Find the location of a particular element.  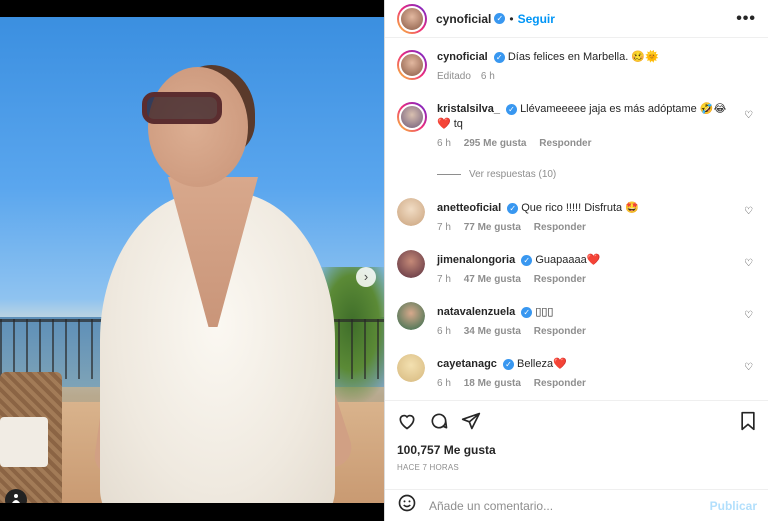

comment-text: Que rico !!!!! Disfruta 🤩 is located at coordinates (580, 208).